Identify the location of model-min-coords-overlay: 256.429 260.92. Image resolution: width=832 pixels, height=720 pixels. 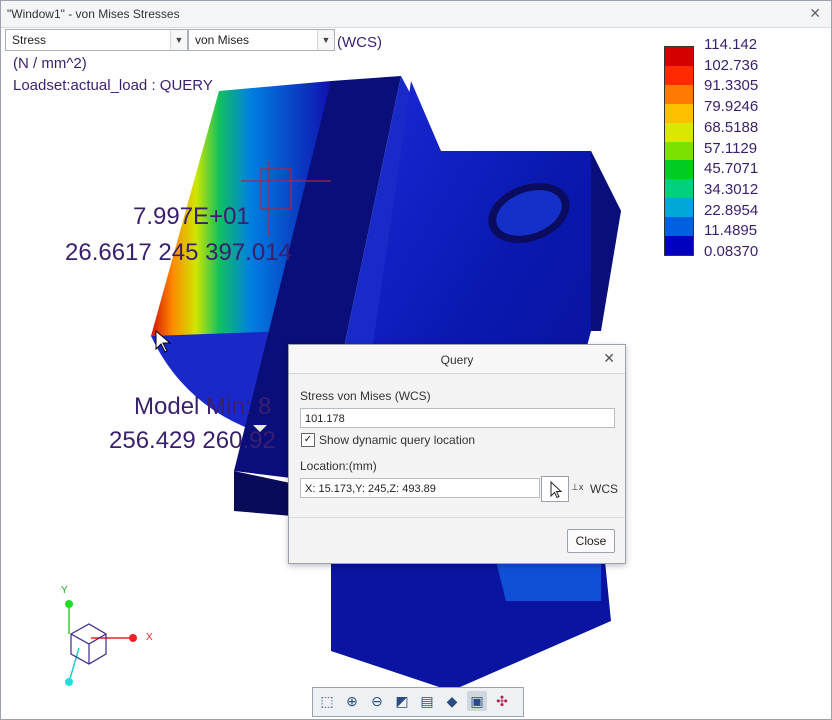
(192, 440).